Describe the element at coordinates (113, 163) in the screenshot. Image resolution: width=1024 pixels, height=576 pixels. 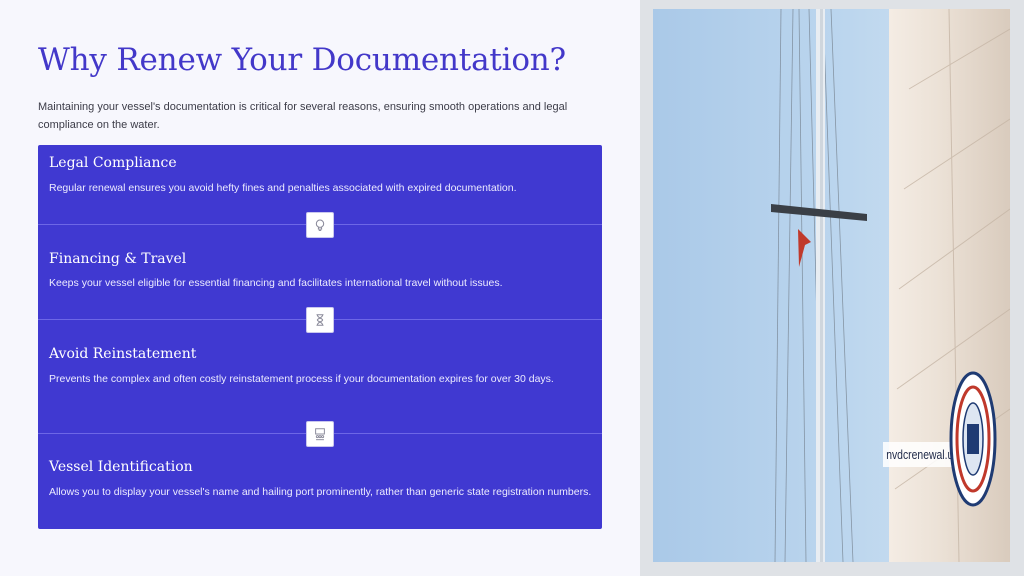
I see `reason-title: Legal Compliance` at that location.